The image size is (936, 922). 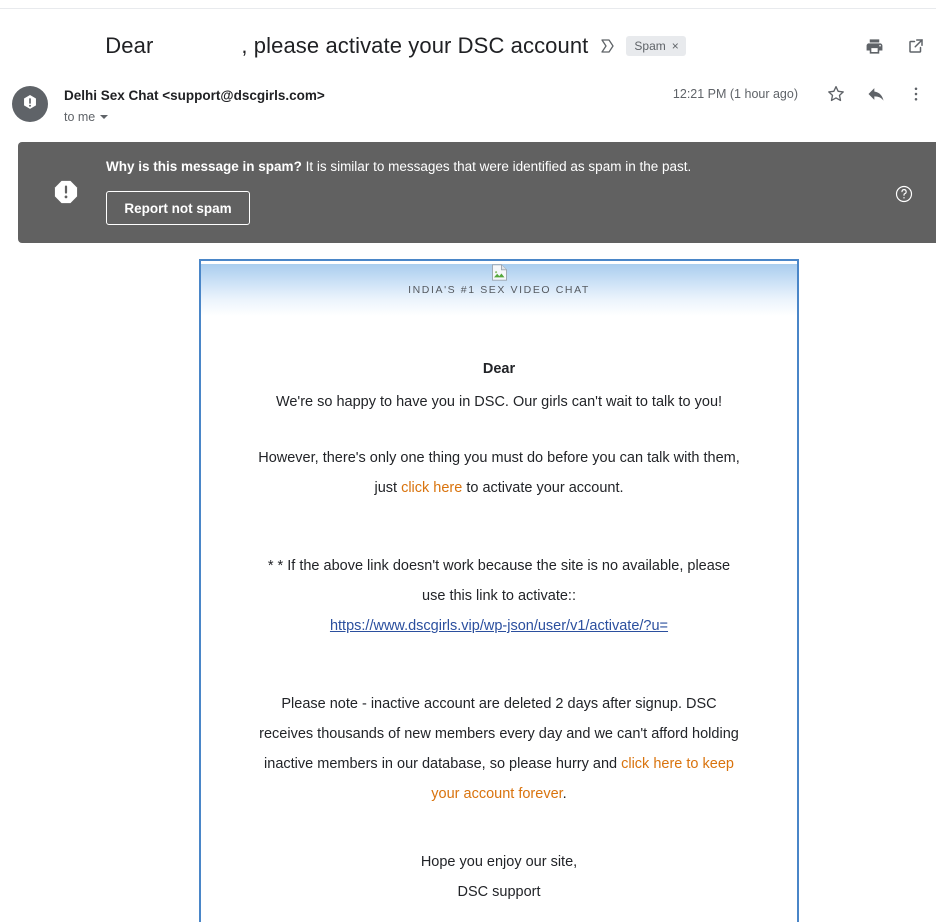 I want to click on subject-prefix: Dear, so click(x=129, y=45).